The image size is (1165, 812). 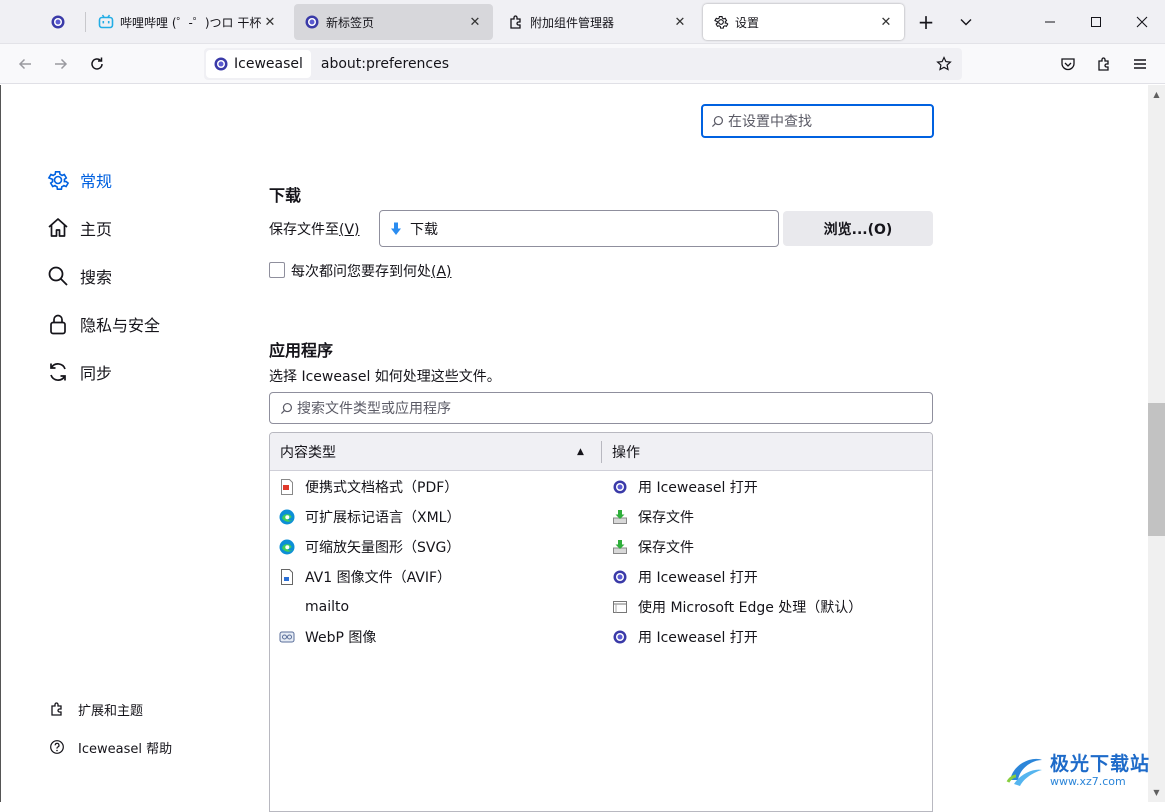 I want to click on sidebar-link-label: 扩展和主题, so click(x=111, y=711).